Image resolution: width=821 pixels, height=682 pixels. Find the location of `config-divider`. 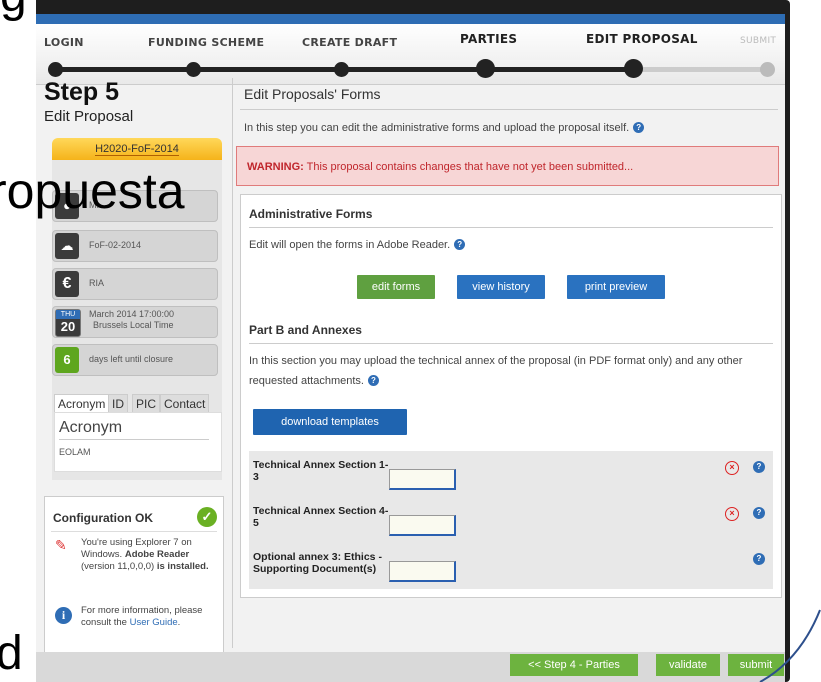

config-divider is located at coordinates (134, 531).